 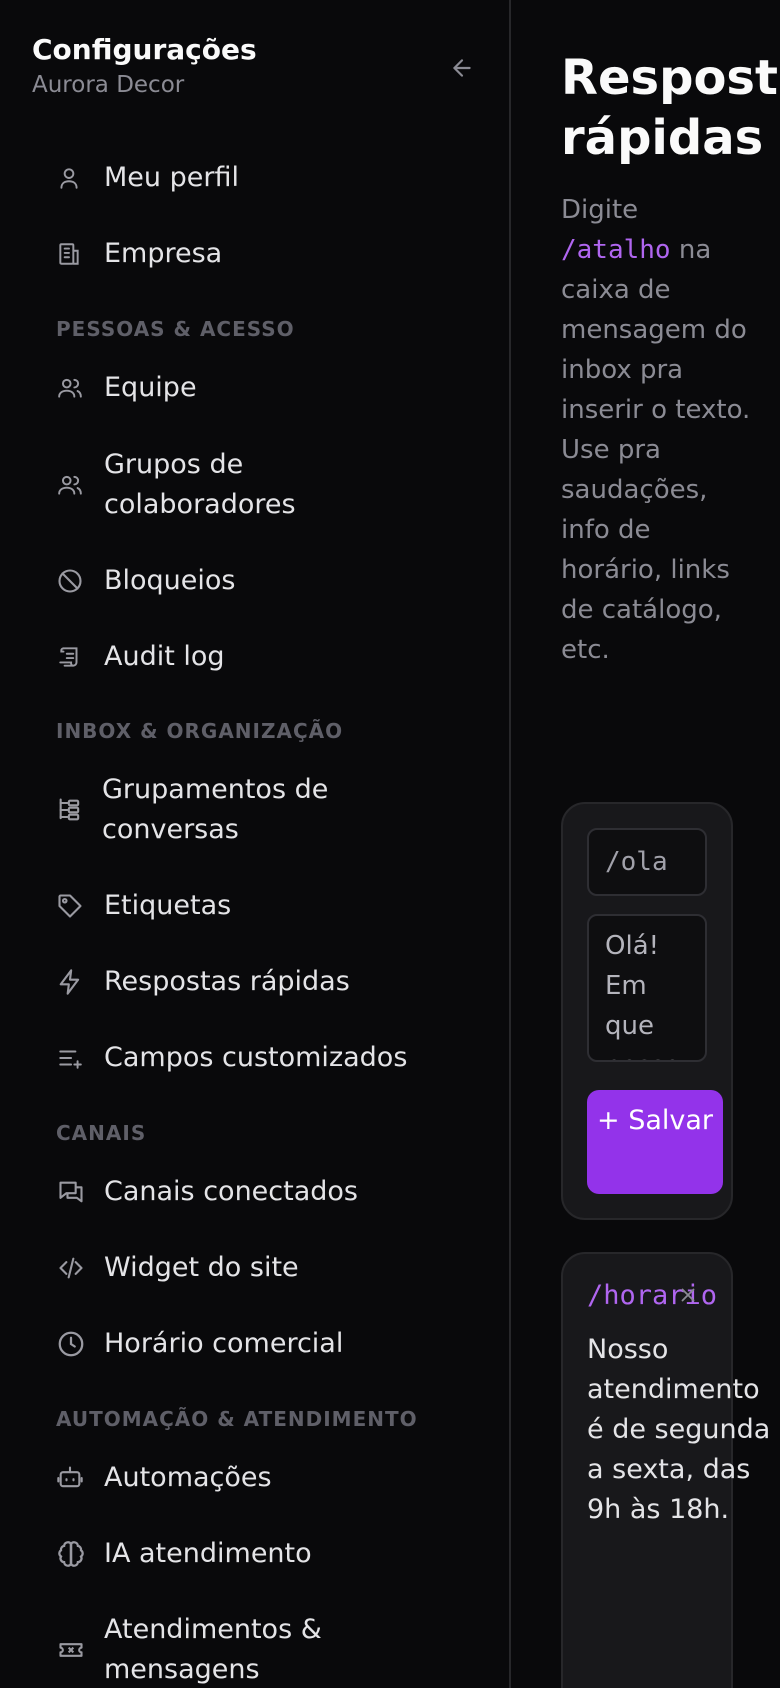 I want to click on new-reply-form: /ola Olá! Em que posso ajudar? + Salvar, so click(x=647, y=1011).